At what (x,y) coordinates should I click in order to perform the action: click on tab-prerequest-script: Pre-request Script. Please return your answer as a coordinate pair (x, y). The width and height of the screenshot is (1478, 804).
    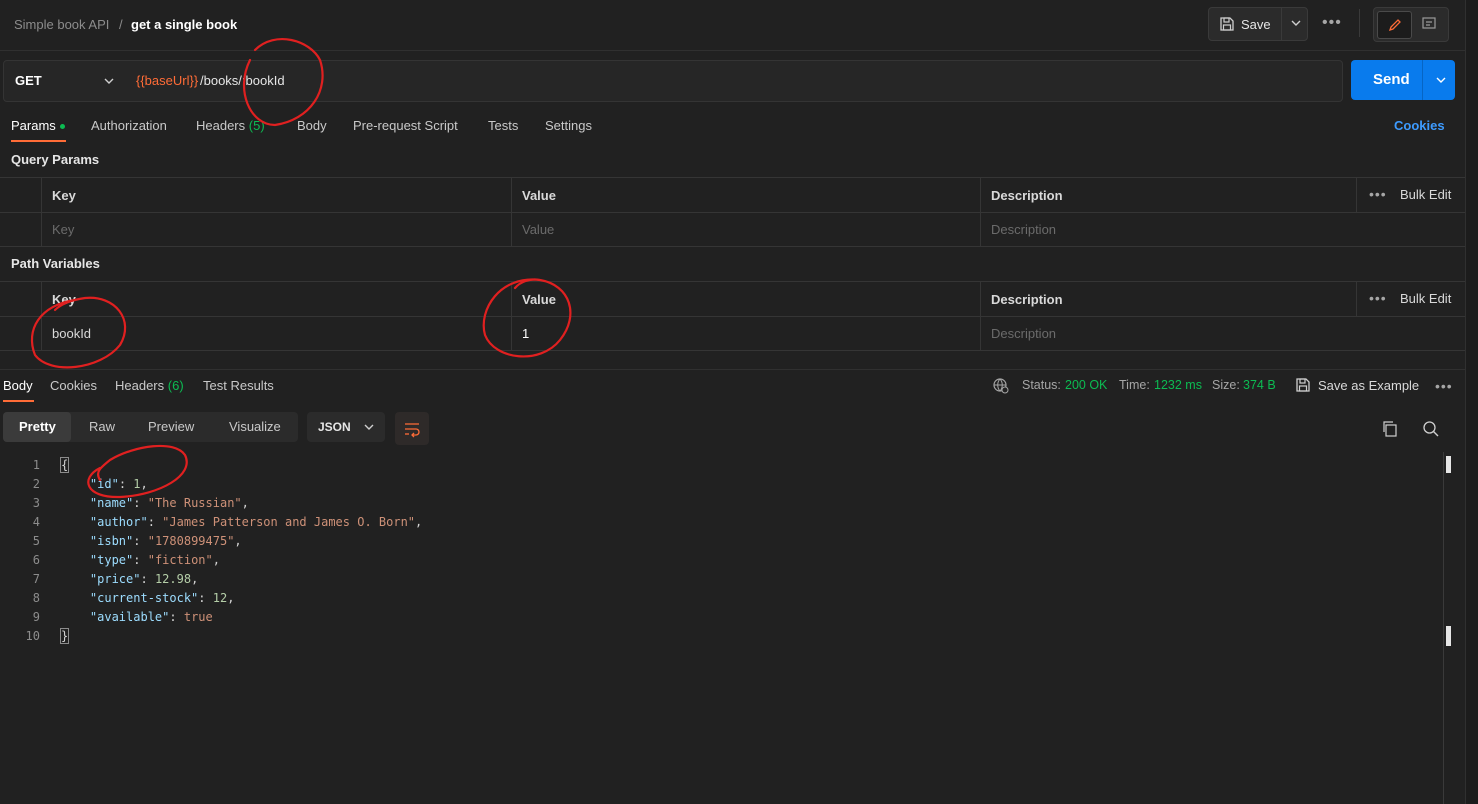
    Looking at the image, I should click on (405, 125).